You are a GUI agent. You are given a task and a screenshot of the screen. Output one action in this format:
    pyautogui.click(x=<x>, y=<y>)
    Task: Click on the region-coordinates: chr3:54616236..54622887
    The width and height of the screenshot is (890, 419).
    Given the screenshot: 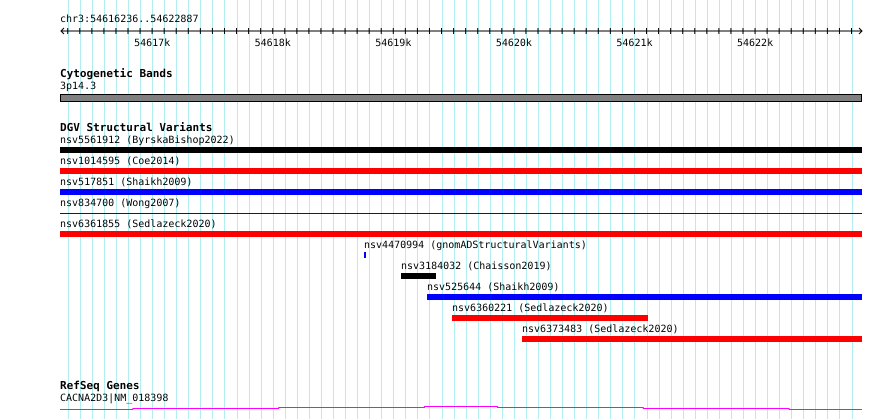 What is the action you would take?
    pyautogui.click(x=129, y=20)
    